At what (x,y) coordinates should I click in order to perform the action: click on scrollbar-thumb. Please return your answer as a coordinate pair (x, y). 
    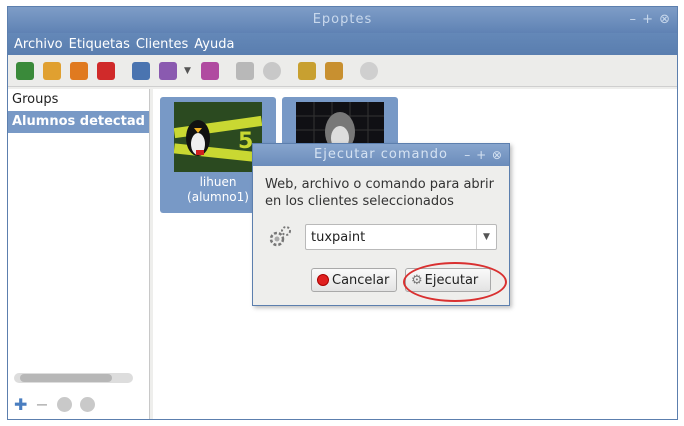
    Looking at the image, I should click on (66, 378).